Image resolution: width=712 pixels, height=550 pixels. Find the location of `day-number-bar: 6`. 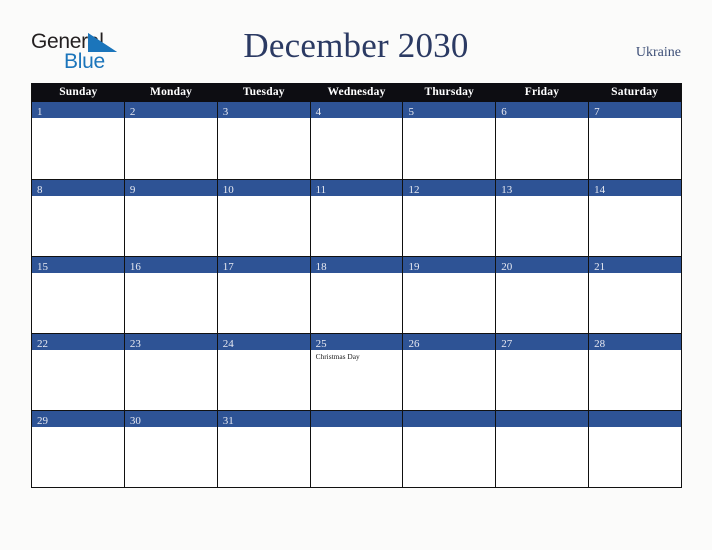

day-number-bar: 6 is located at coordinates (542, 110).